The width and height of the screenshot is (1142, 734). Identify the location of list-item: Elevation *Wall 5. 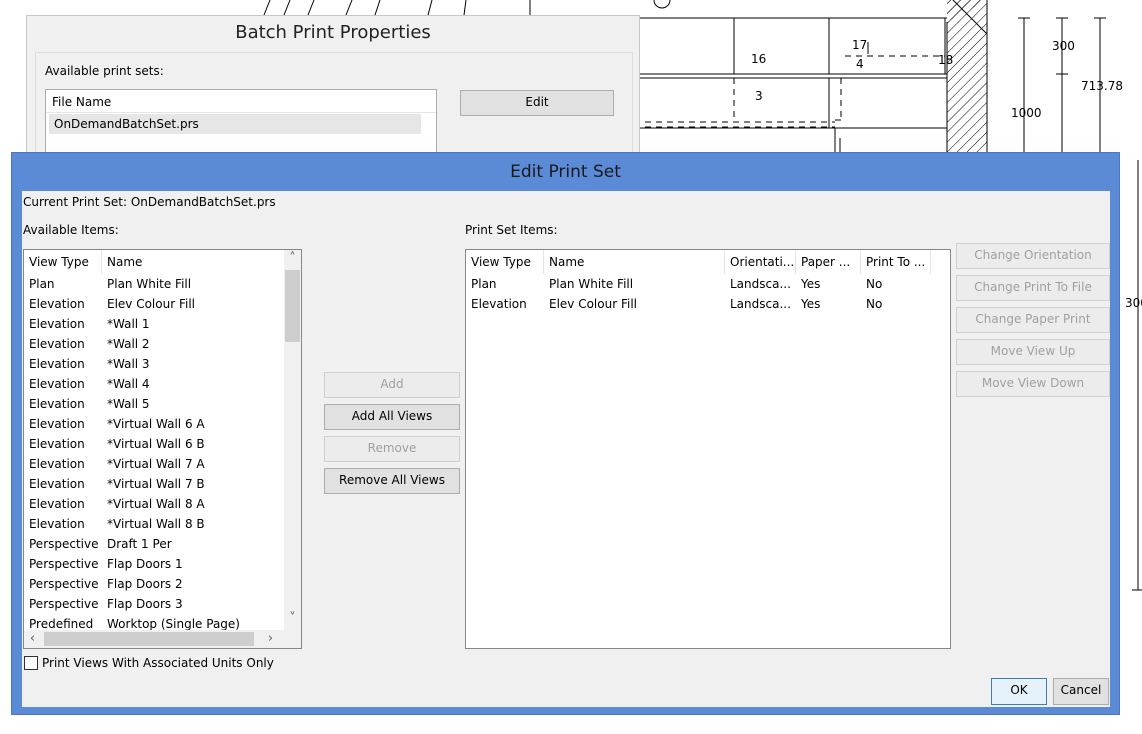
(154, 404).